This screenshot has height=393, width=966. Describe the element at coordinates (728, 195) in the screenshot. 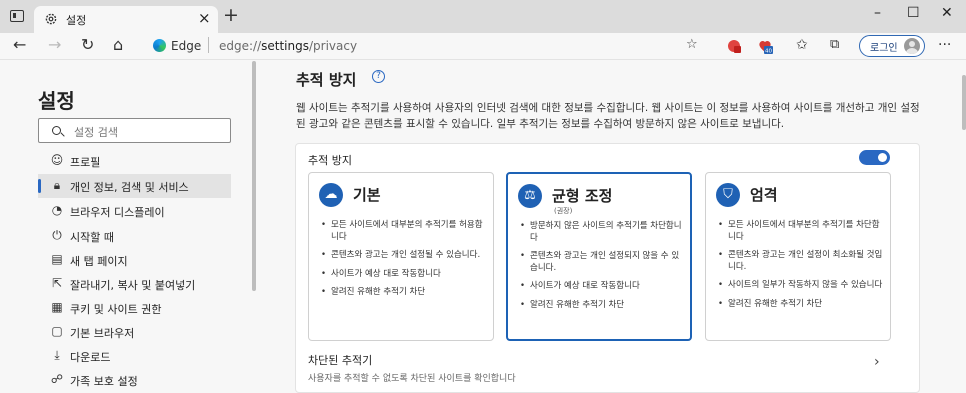

I see `strict-shield-icon: ⛉` at that location.